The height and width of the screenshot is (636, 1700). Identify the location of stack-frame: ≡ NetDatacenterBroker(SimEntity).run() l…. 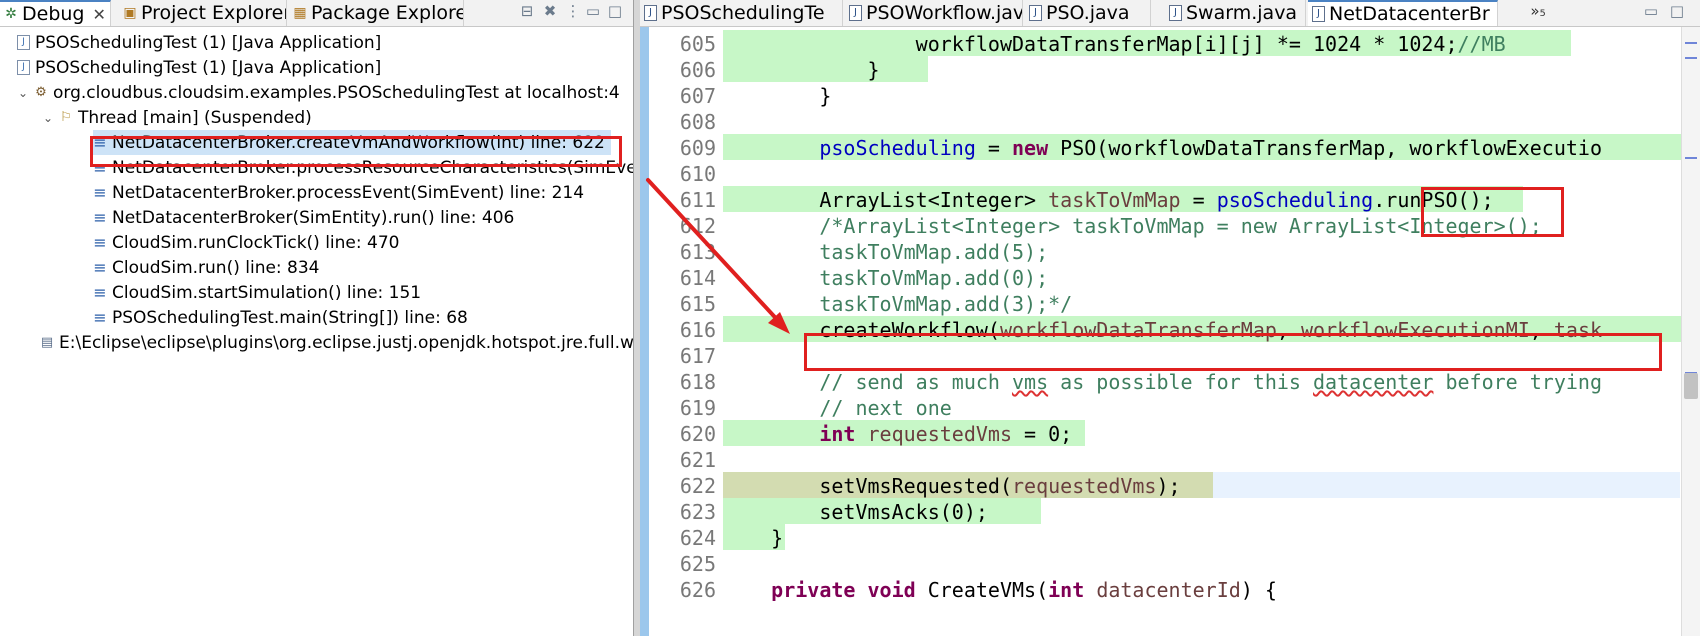
(303, 217).